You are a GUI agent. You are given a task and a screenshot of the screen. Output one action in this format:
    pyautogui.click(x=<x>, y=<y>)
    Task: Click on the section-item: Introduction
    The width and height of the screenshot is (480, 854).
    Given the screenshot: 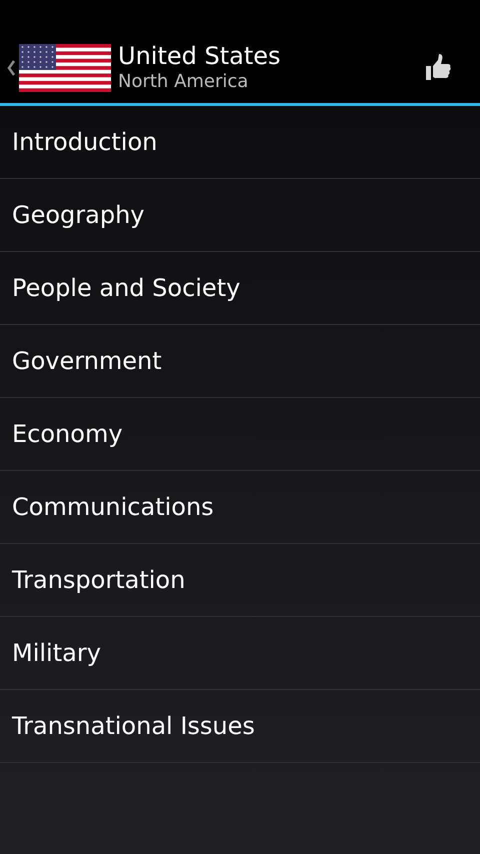 What is the action you would take?
    pyautogui.click(x=240, y=142)
    